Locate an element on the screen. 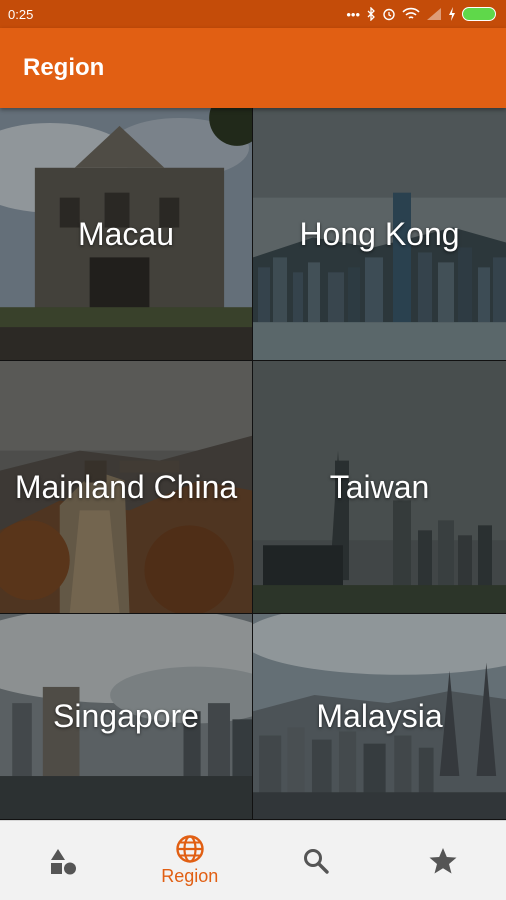 This screenshot has height=900, width=506. region-label: Mainland China is located at coordinates (126, 486).